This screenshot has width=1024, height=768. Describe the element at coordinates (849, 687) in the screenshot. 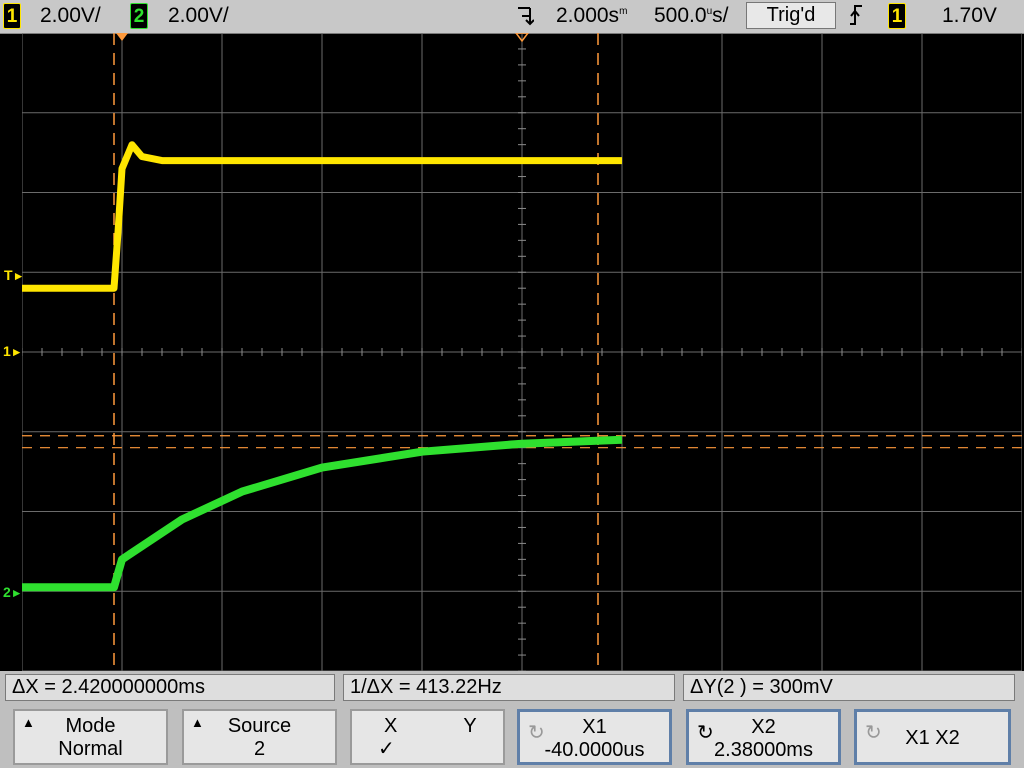

I see `delta-y-readout: ΔY(2 ) = 300mV` at that location.